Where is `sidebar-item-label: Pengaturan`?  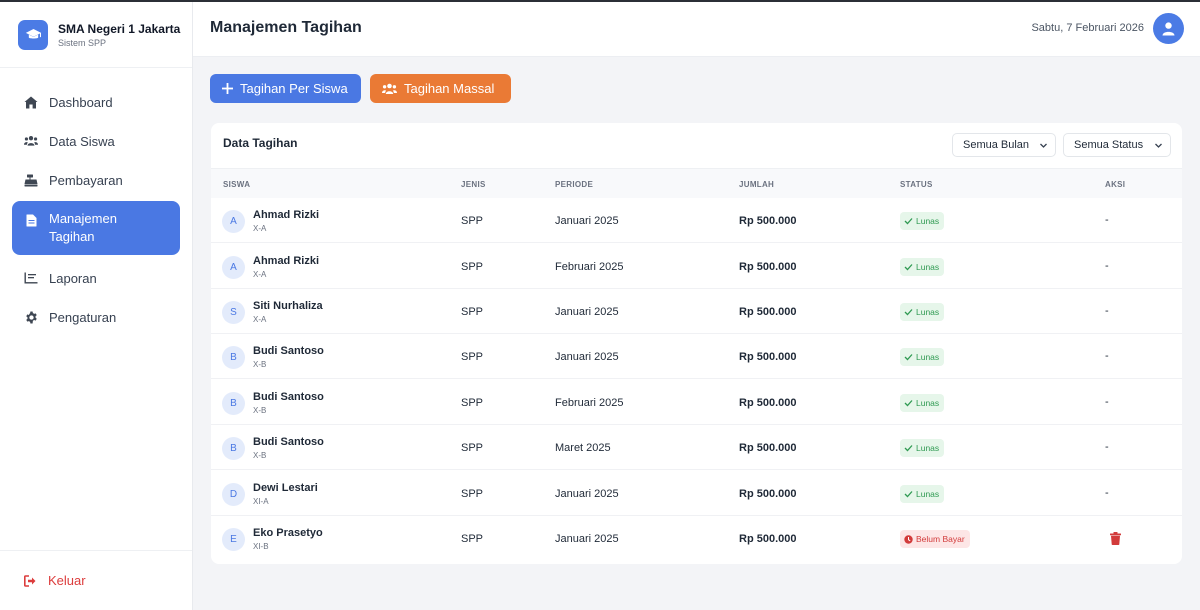
sidebar-item-label: Pengaturan is located at coordinates (83, 317).